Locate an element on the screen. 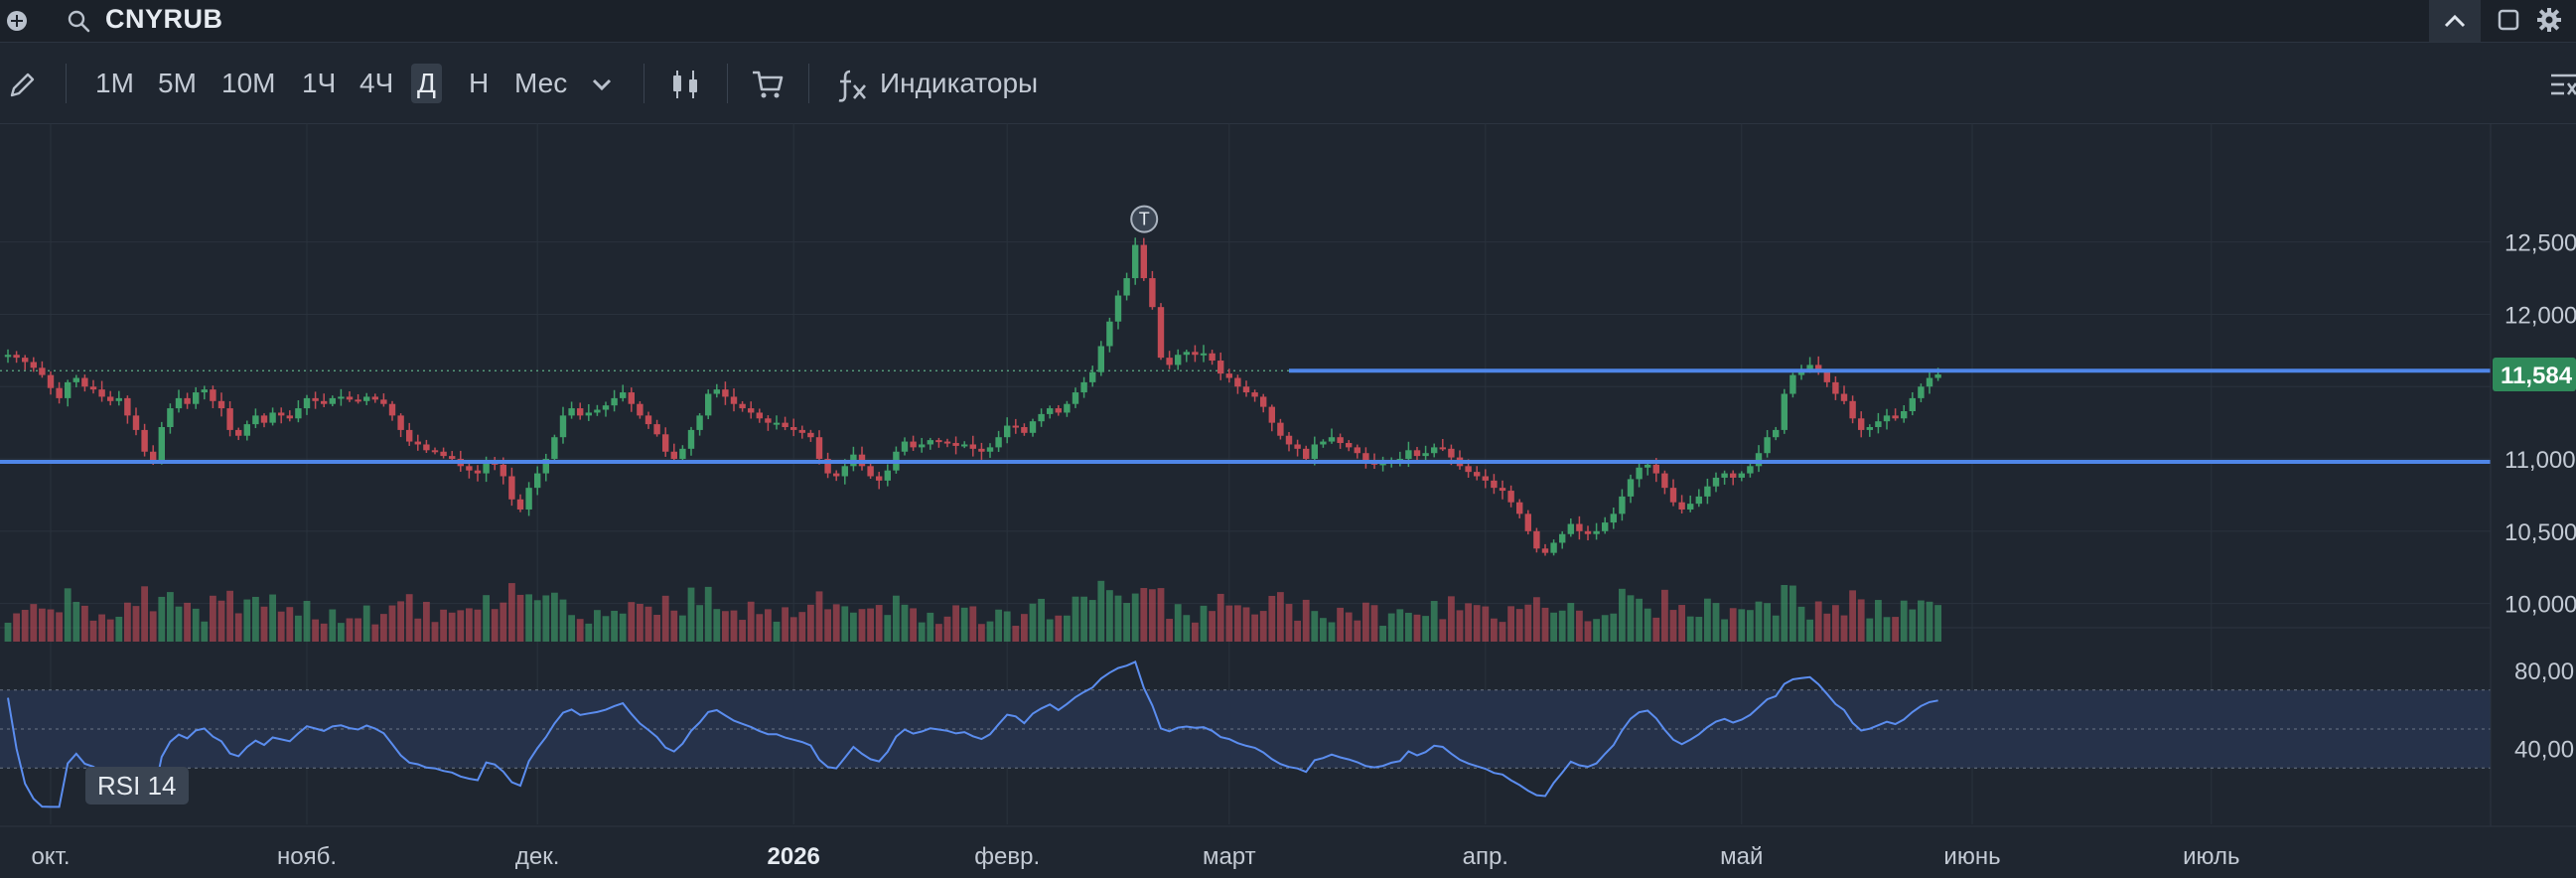 The width and height of the screenshot is (2576, 878). pencil-icon is located at coordinates (23, 85).